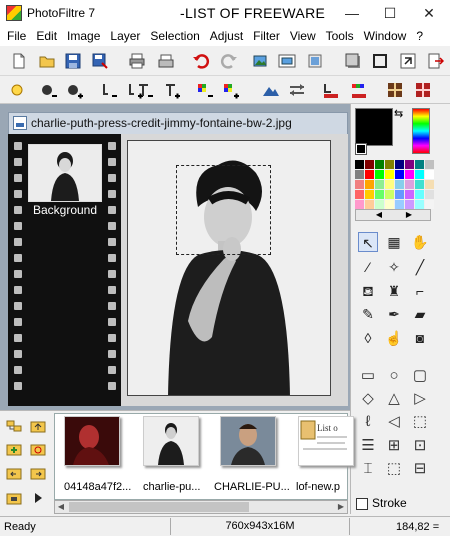 This screenshot has width=450, height=536. What do you see at coordinates (261, 61) in the screenshot?
I see `image-size-icon` at bounding box center [261, 61].